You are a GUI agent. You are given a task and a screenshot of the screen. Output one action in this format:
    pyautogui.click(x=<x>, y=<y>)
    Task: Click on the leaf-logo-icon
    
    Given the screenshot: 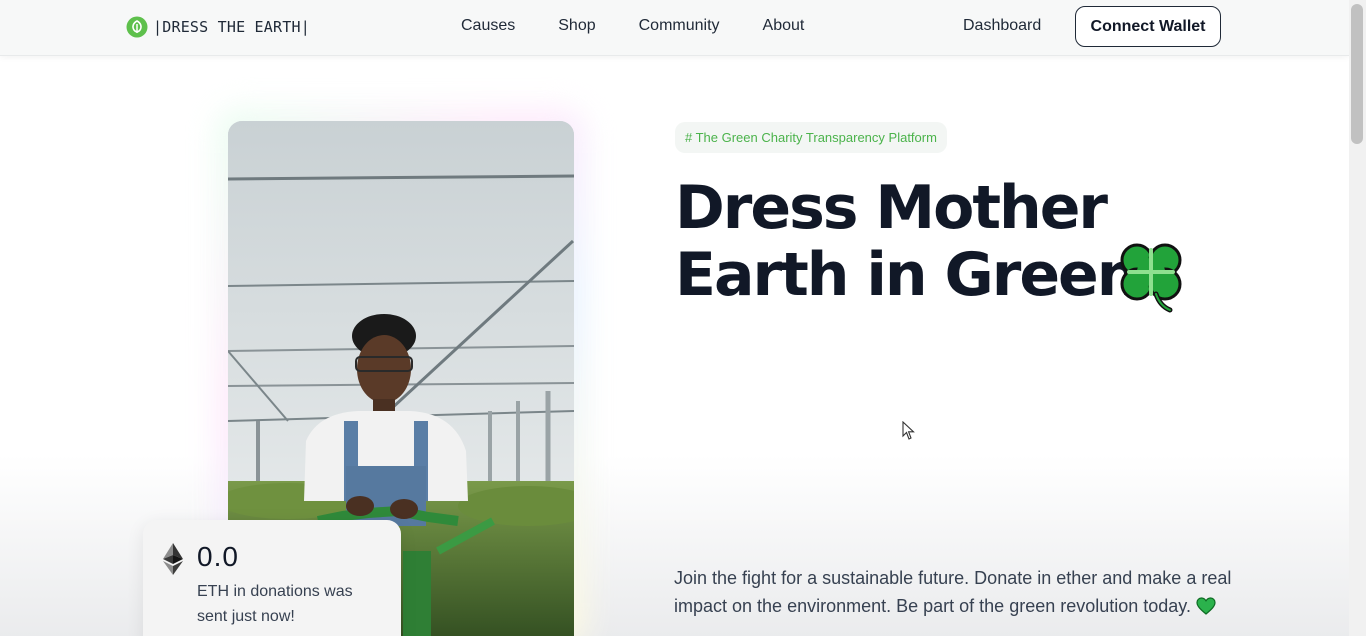 What is the action you would take?
    pyautogui.click(x=137, y=27)
    